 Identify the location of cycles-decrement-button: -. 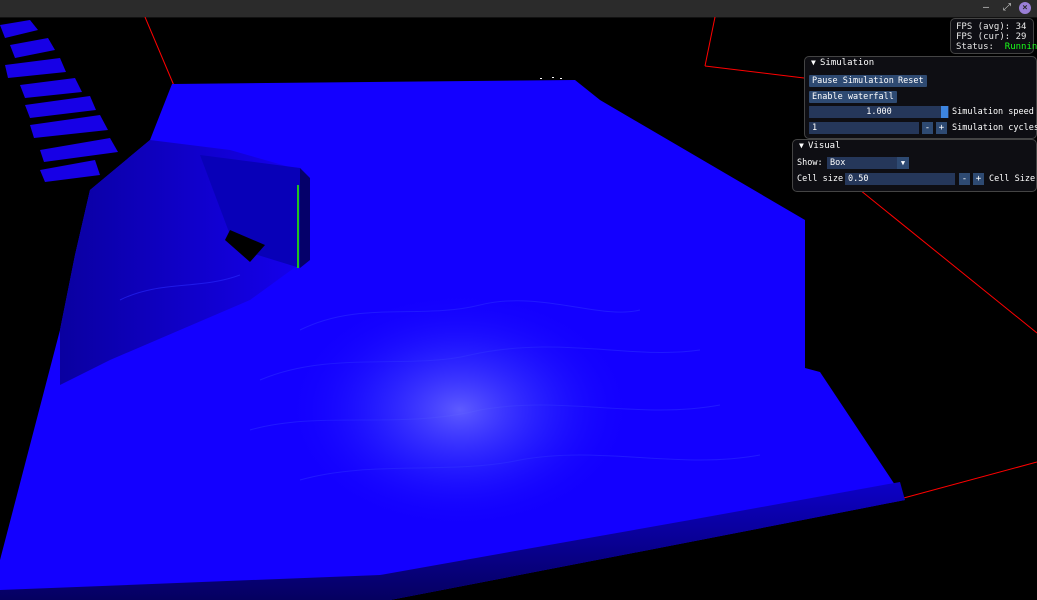
(927, 128).